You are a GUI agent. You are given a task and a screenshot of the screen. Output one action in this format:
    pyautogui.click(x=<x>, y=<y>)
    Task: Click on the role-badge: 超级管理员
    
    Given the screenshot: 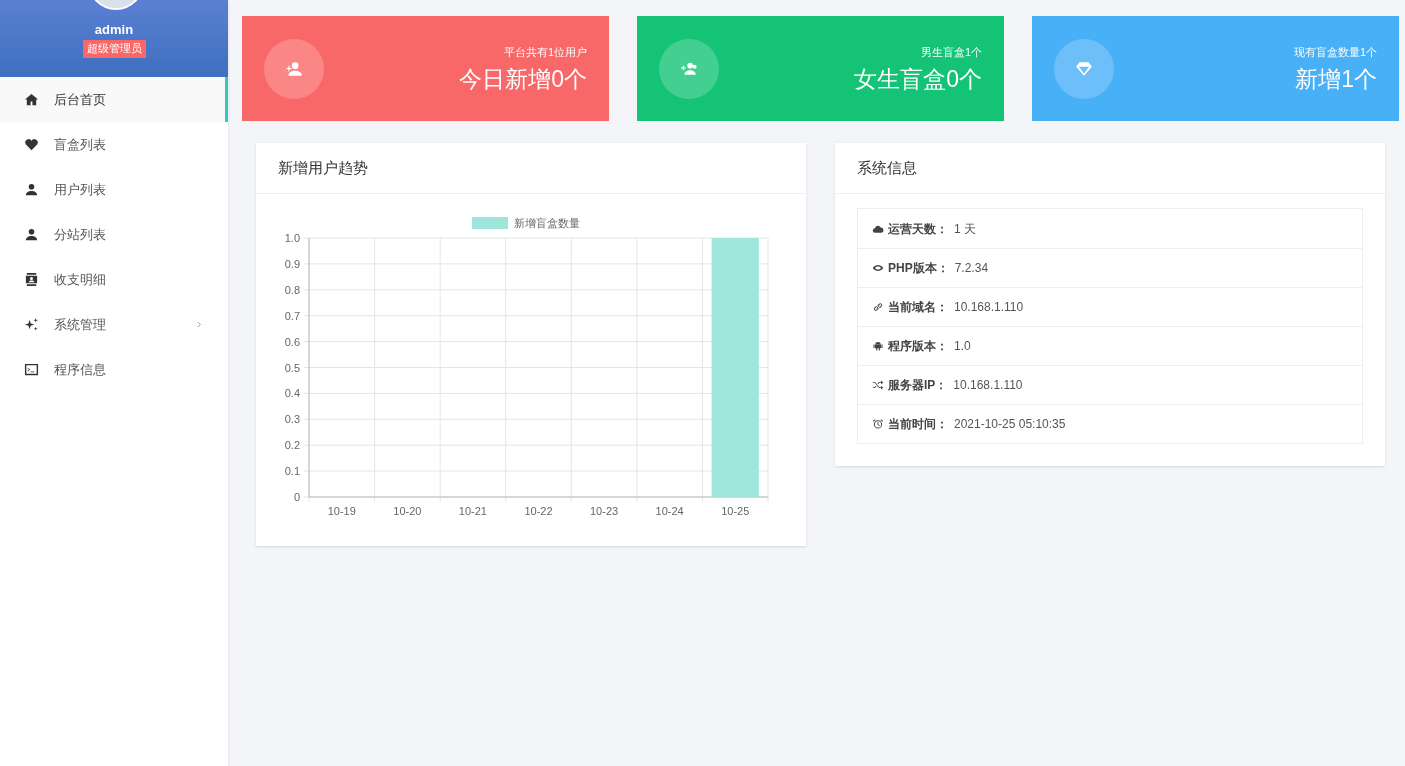 What is the action you would take?
    pyautogui.click(x=114, y=49)
    